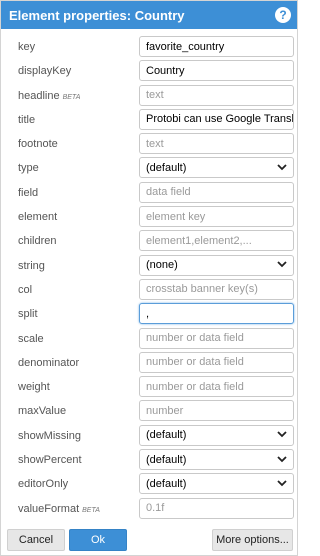 The image size is (320, 556). I want to click on property-label-denominator: denominator, so click(48, 363).